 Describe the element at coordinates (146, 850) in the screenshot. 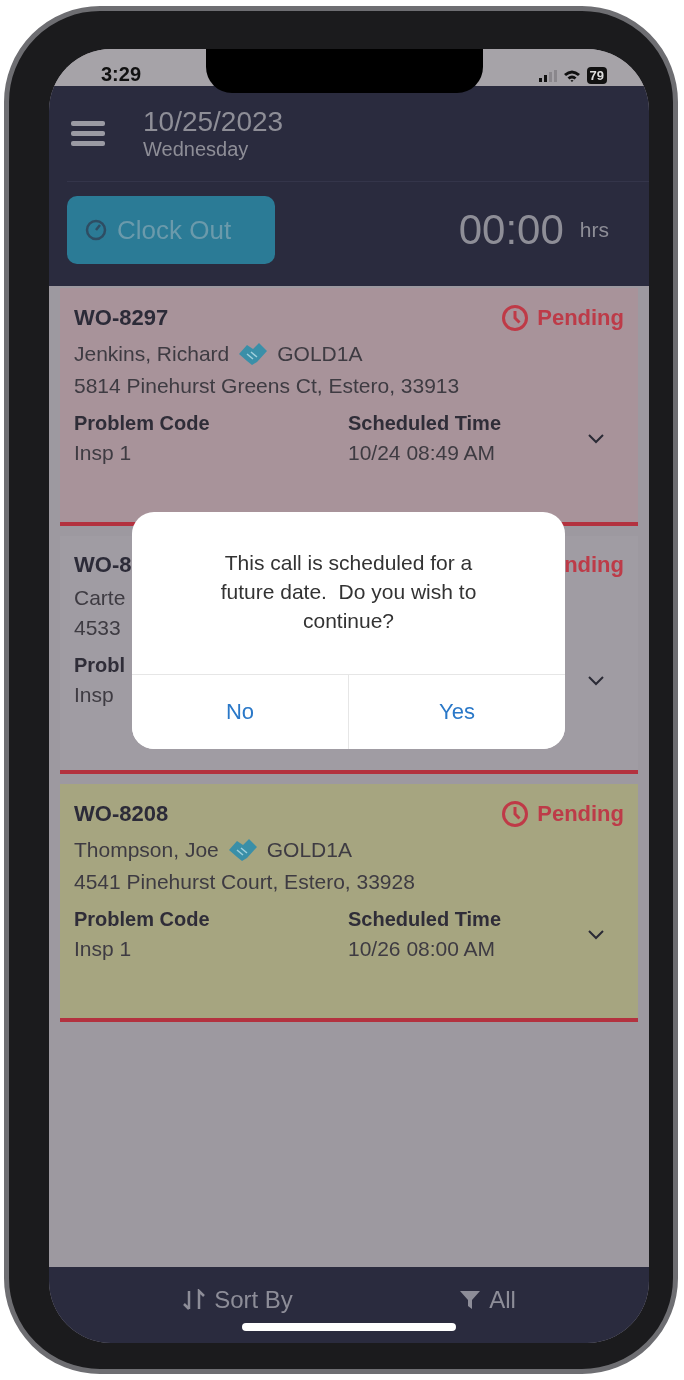

I see `customer-name: Thompson, Joe` at that location.